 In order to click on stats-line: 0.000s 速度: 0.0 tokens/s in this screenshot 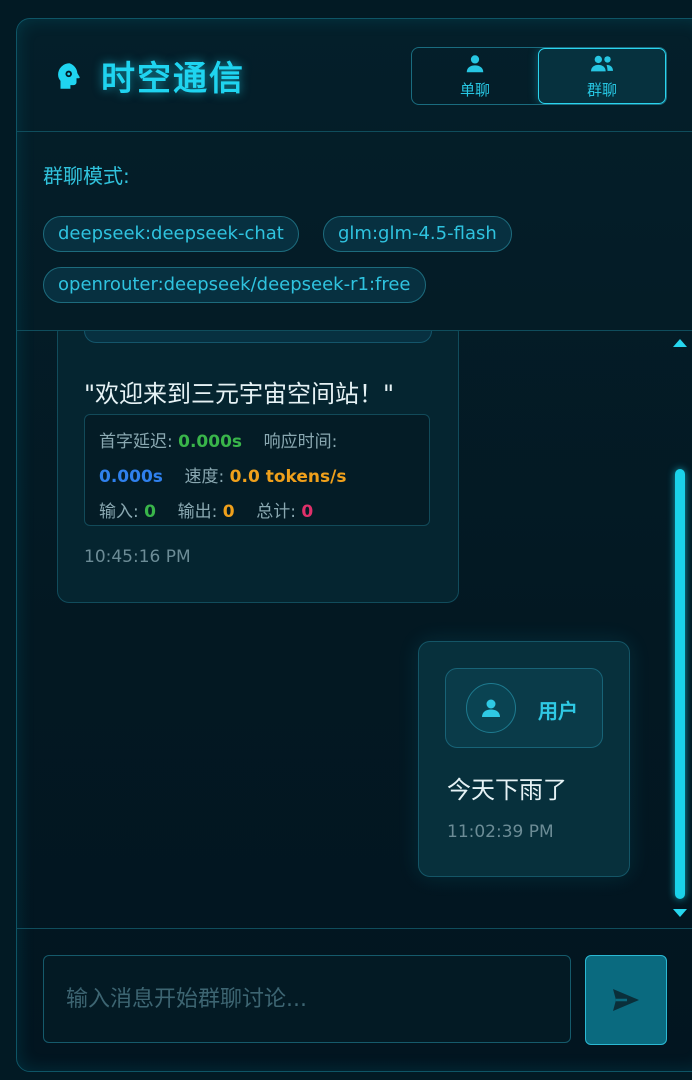, I will do `click(222, 474)`.